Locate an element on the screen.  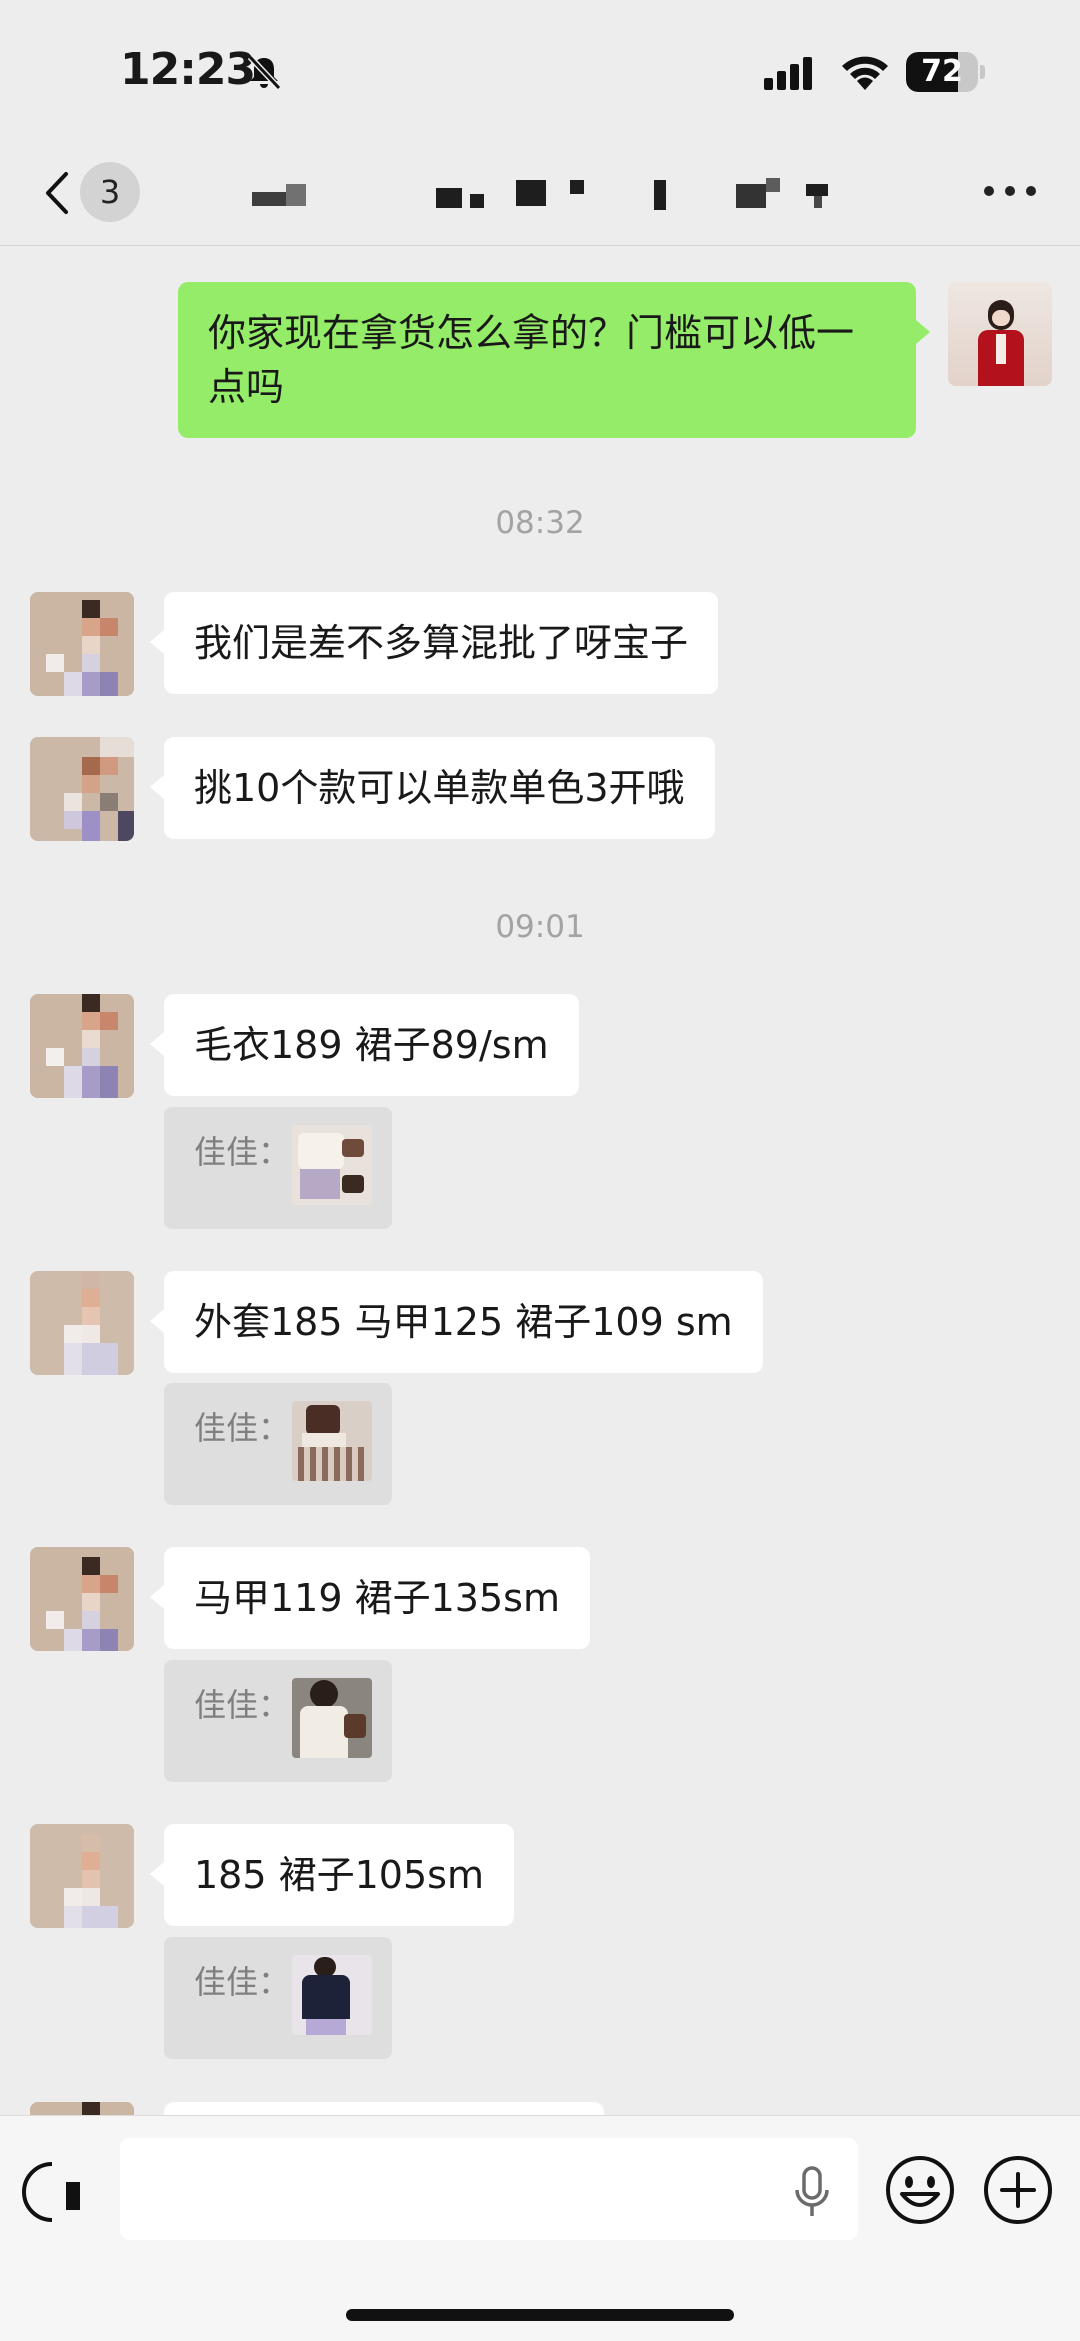
more-icon is located at coordinates (989, 191).